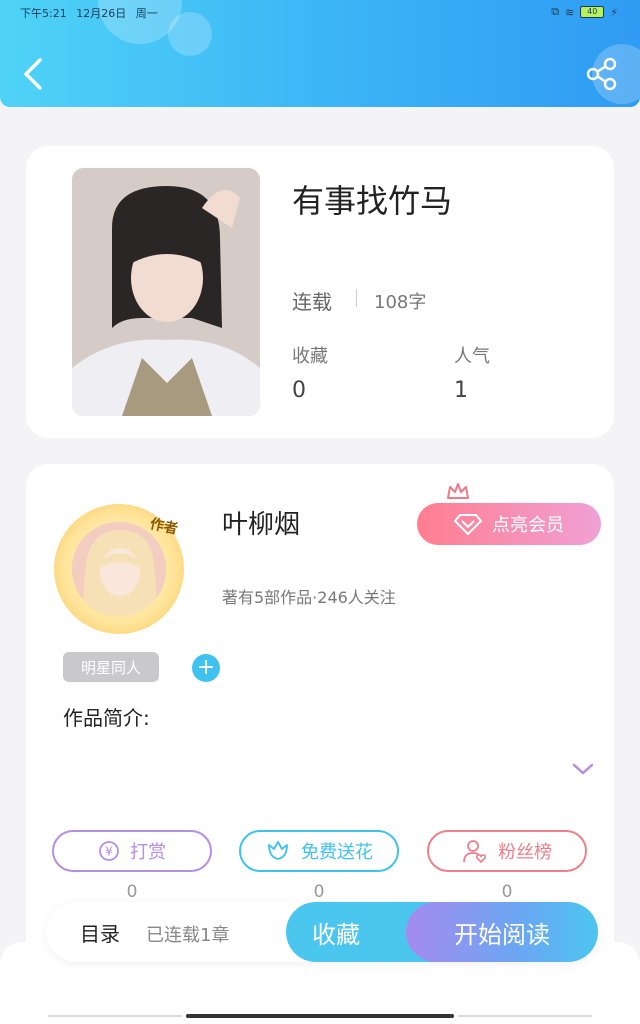 The width and height of the screenshot is (640, 1024). Describe the element at coordinates (312, 302) in the screenshot. I see `book-status: 连载` at that location.